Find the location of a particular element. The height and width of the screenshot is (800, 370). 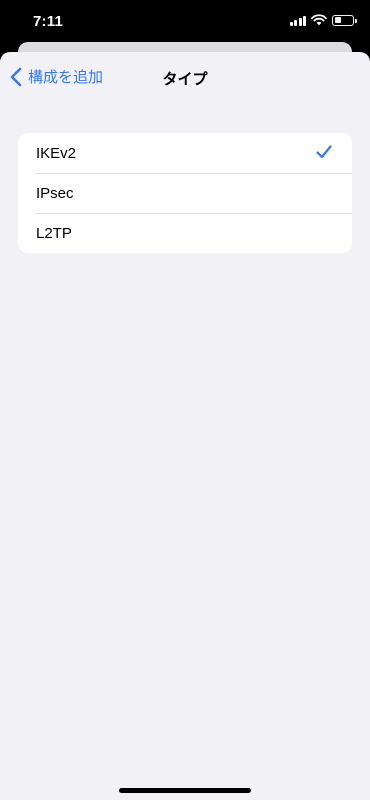

type-option-label: IKEv2 is located at coordinates (56, 153).